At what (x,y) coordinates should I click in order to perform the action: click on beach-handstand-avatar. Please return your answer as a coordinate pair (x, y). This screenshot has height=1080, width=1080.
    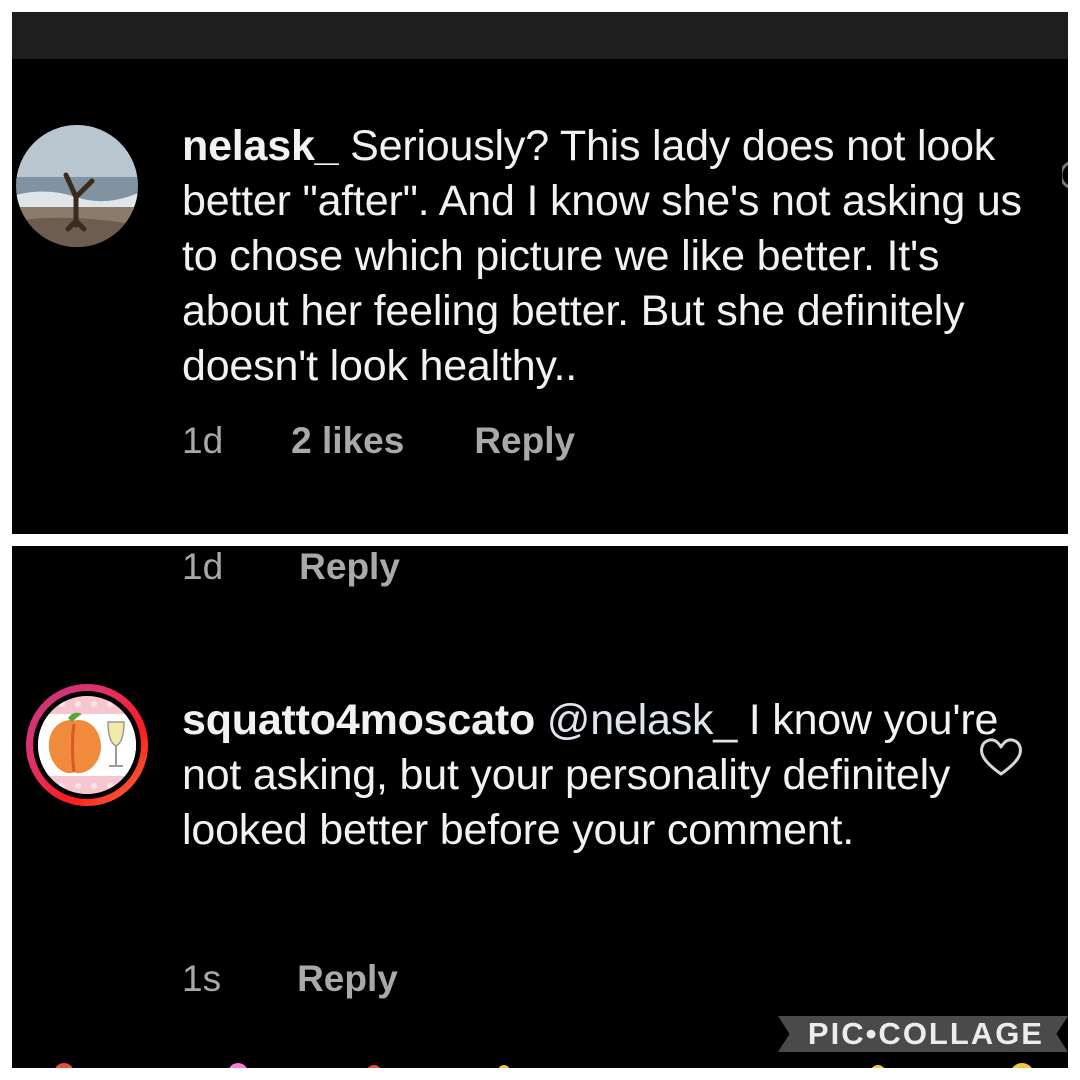
    Looking at the image, I should click on (77, 186).